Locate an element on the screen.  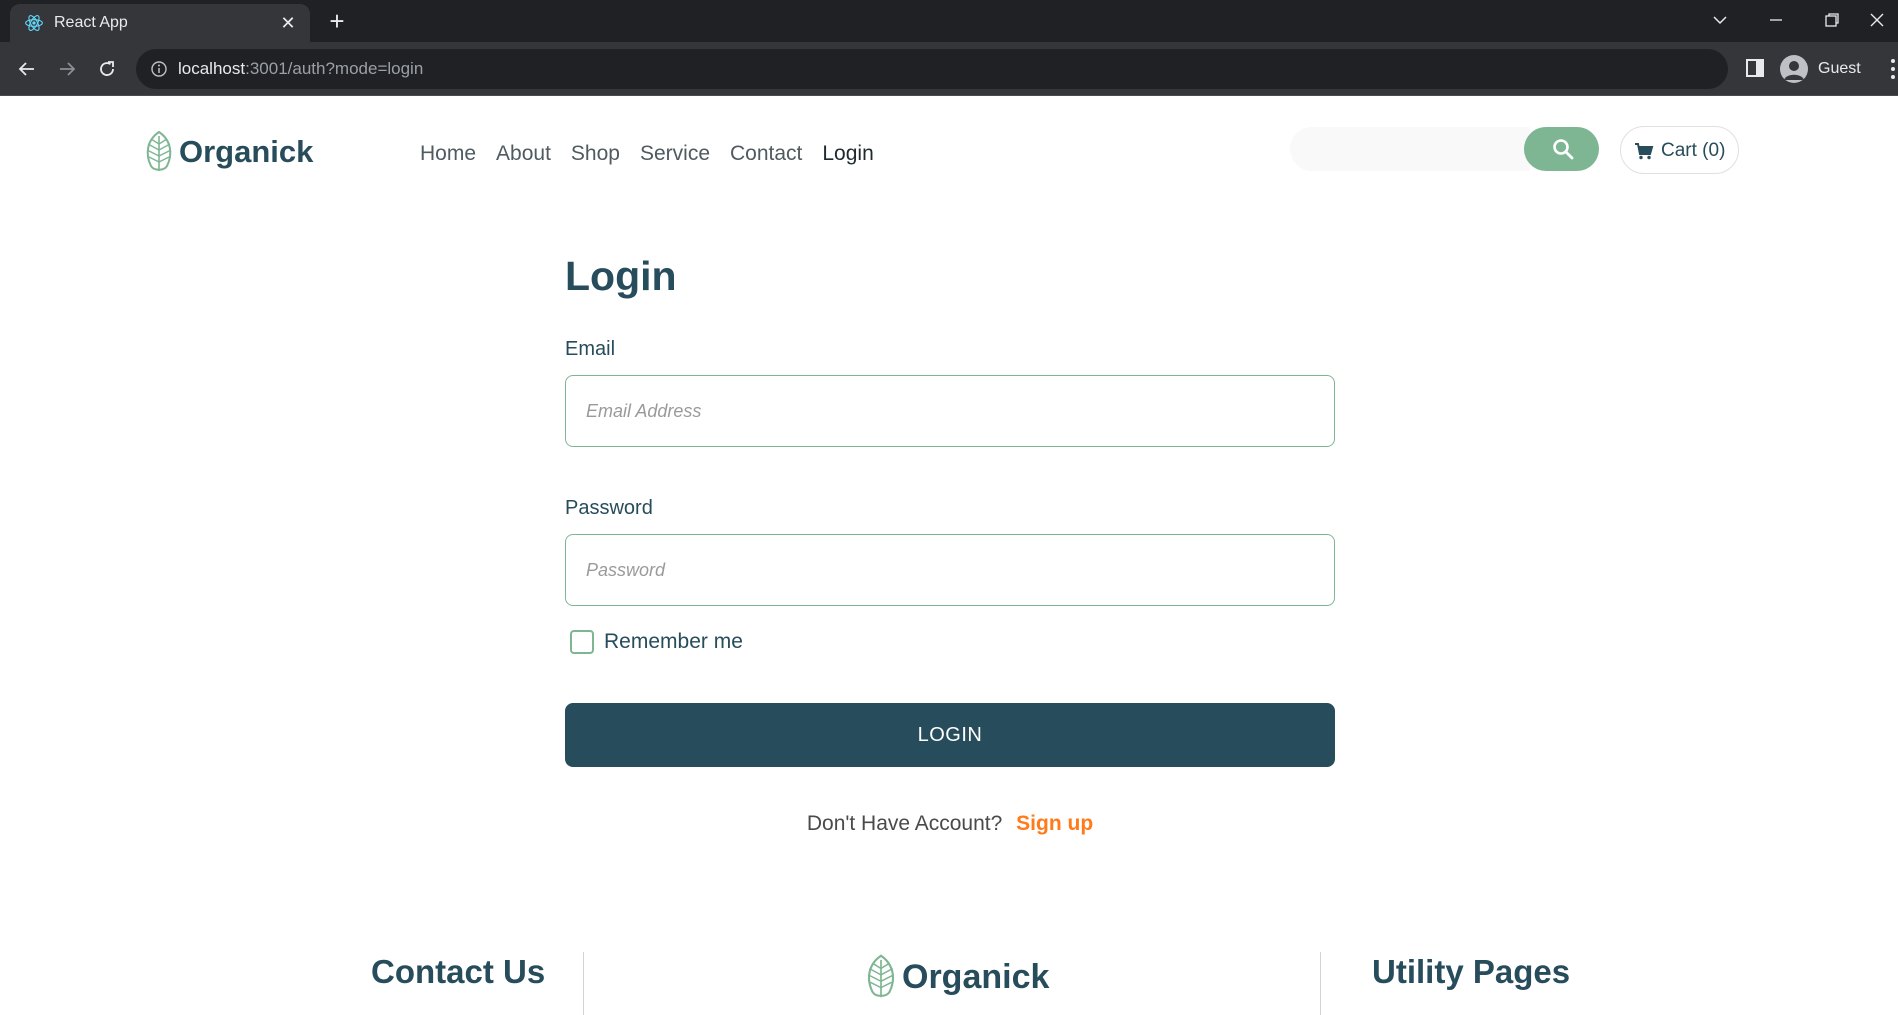
cart-button: Cart (0) is located at coordinates (1679, 150).